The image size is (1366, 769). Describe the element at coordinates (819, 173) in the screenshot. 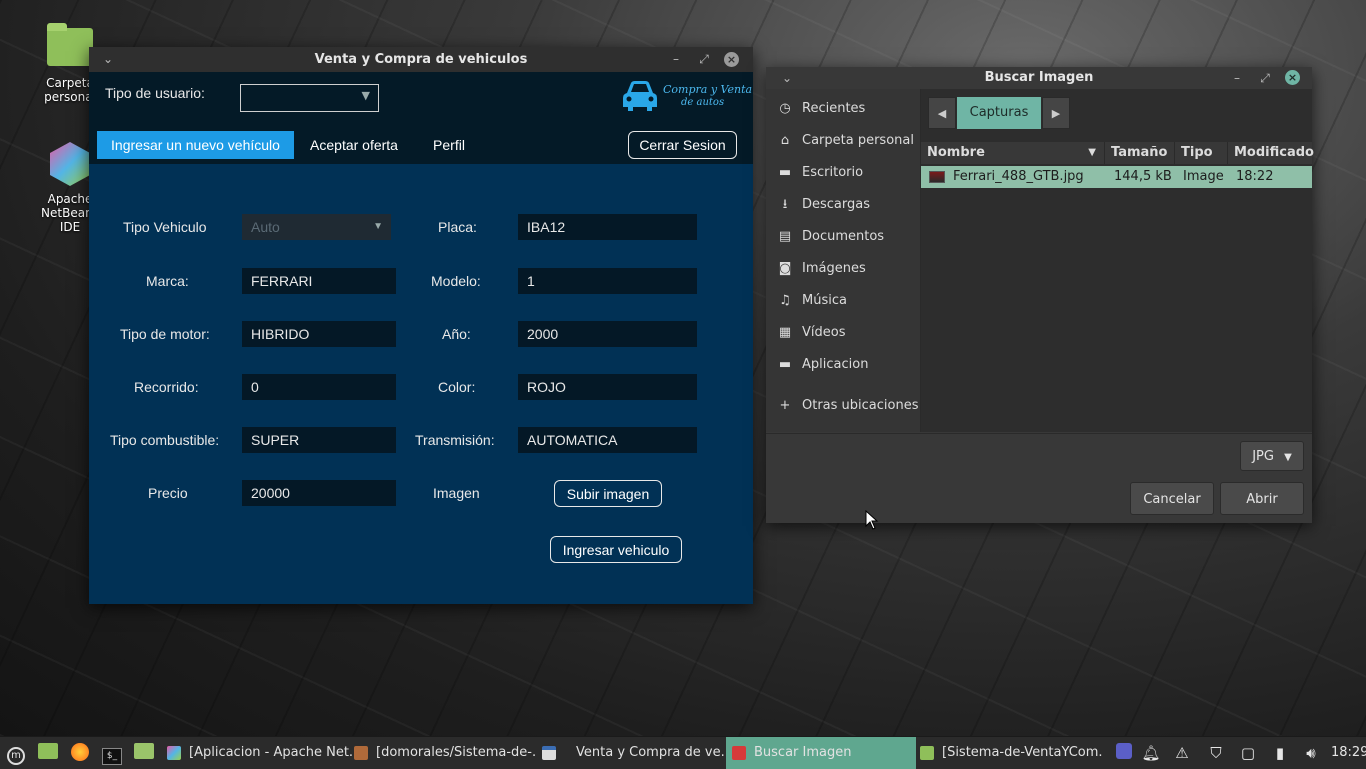

I see `place-desktop: ▬ Escritorio` at that location.